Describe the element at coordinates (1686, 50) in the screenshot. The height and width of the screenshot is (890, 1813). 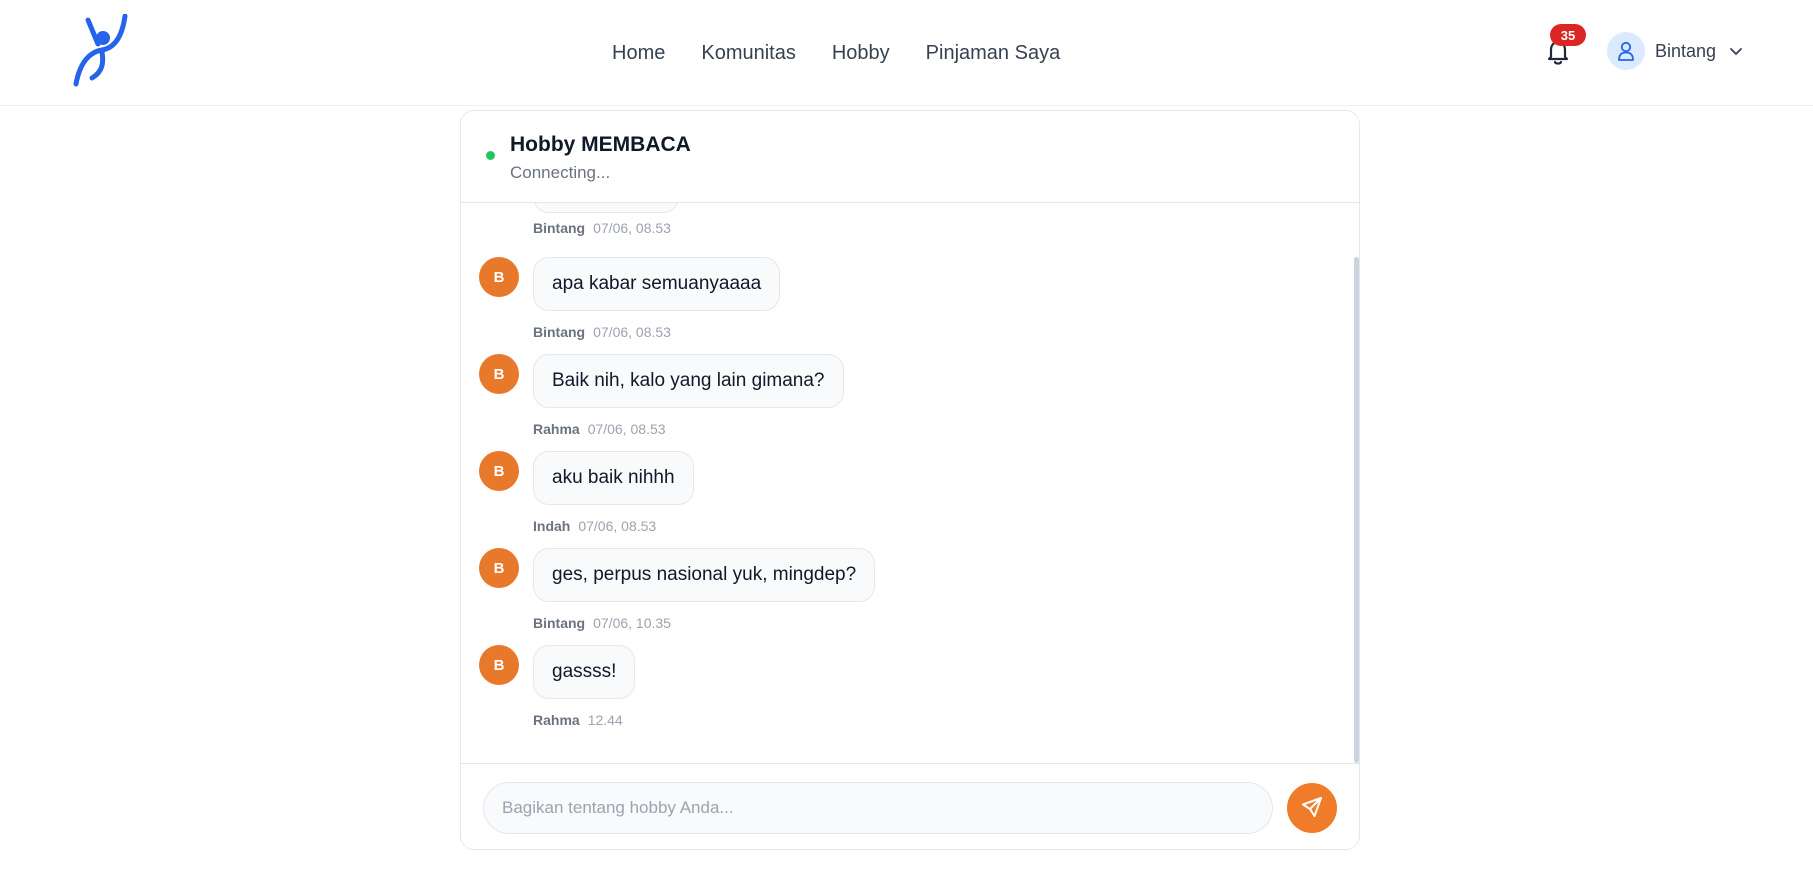
I see `user-name: Bintang` at that location.